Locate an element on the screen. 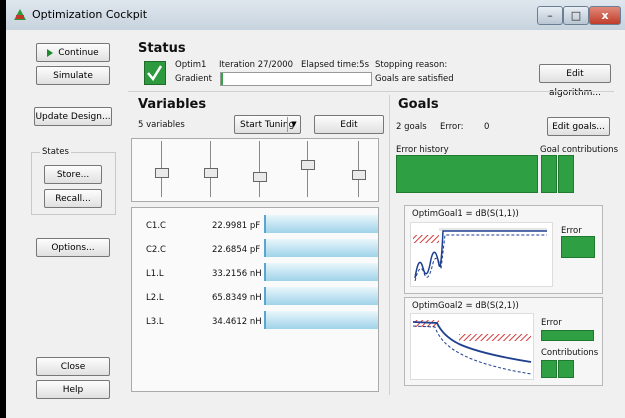 This screenshot has height=418, width=625. checkmark-icon is located at coordinates (155, 73).